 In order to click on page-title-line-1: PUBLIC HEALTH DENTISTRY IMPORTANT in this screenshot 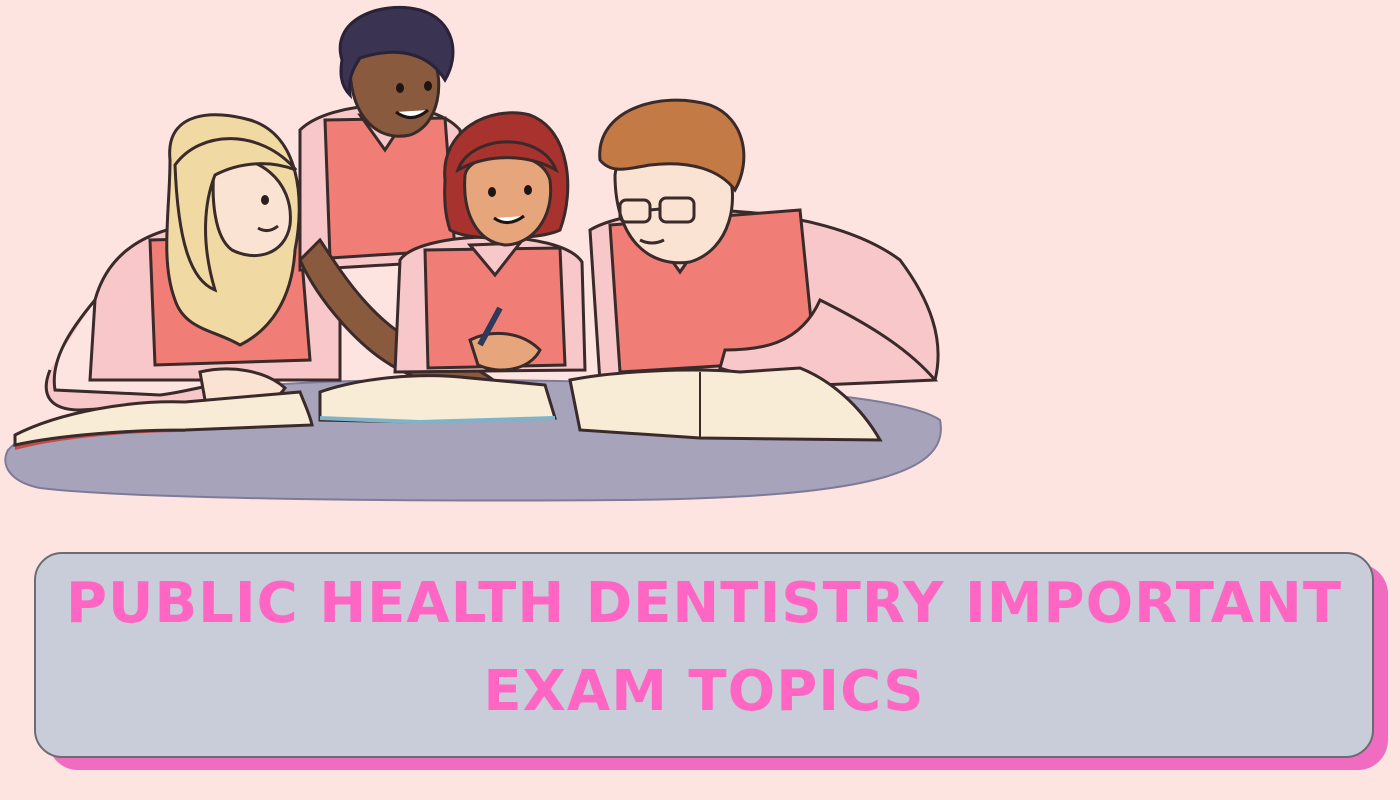, I will do `click(704, 603)`.